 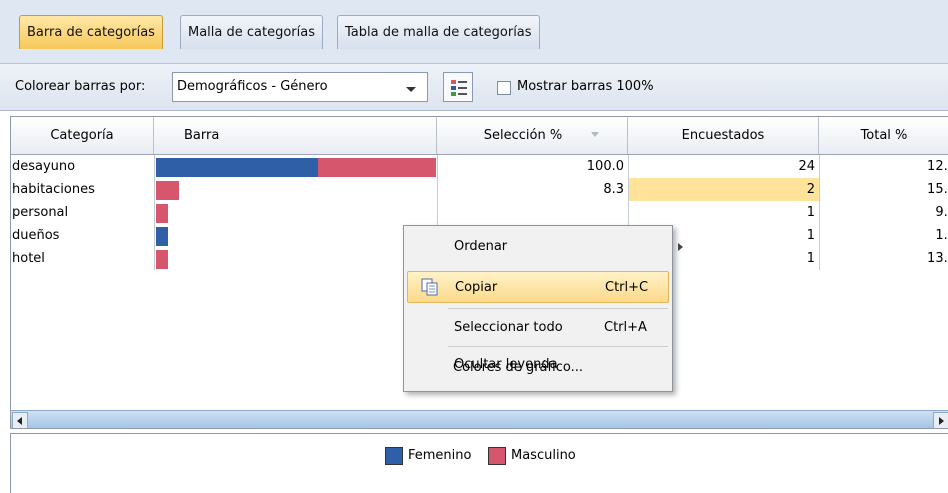 I want to click on tab-malla-de-categorias: Malla de categorías, so click(x=251, y=32).